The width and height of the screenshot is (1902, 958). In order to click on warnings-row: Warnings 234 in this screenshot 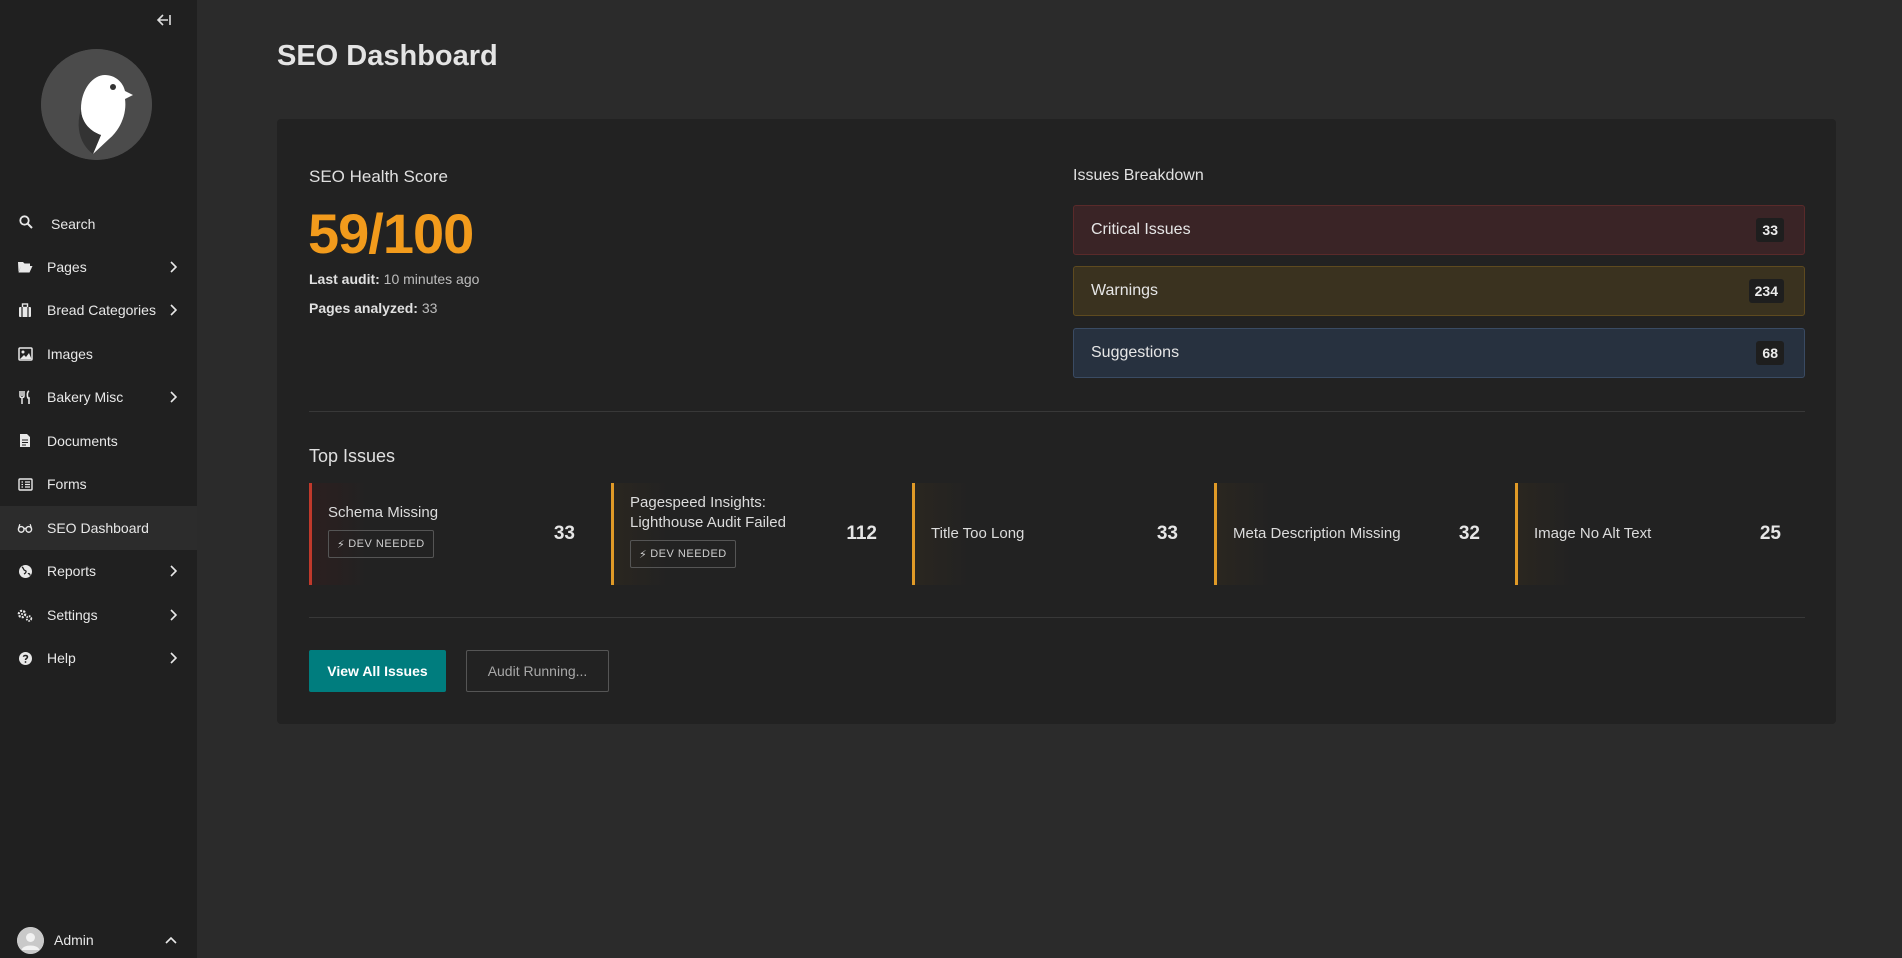, I will do `click(1439, 291)`.